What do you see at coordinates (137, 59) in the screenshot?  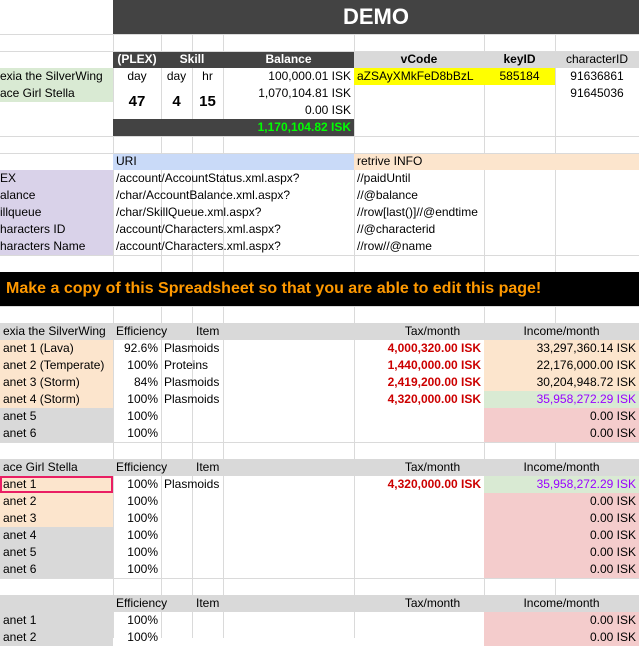 I see `plex-header: (PLEX)` at bounding box center [137, 59].